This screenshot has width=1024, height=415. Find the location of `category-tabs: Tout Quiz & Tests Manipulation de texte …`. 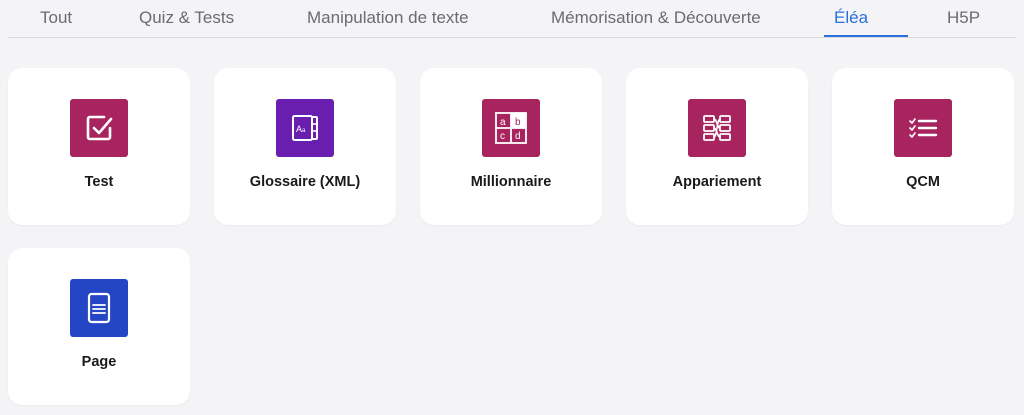

category-tabs: Tout Quiz & Tests Manipulation de texte … is located at coordinates (512, 19).